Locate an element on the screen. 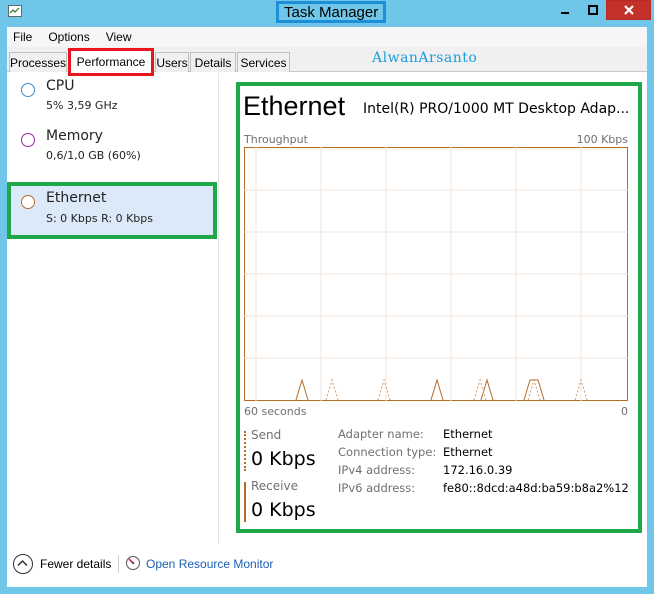  menu-options: Options is located at coordinates (68, 37).